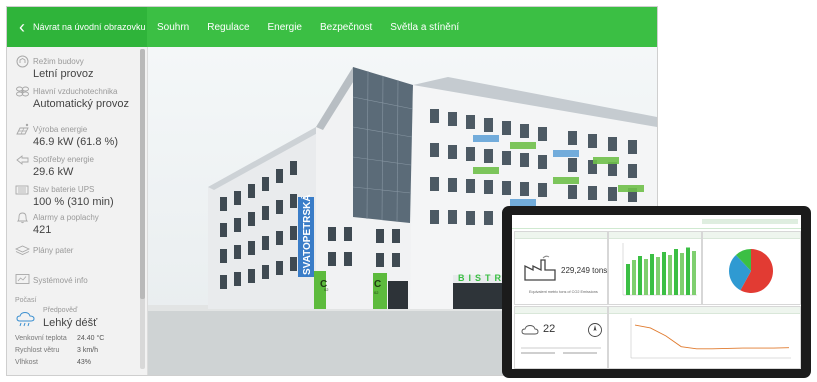 The image size is (817, 382). What do you see at coordinates (60, 280) in the screenshot?
I see `sidebar-item-label: Systémové info` at bounding box center [60, 280].